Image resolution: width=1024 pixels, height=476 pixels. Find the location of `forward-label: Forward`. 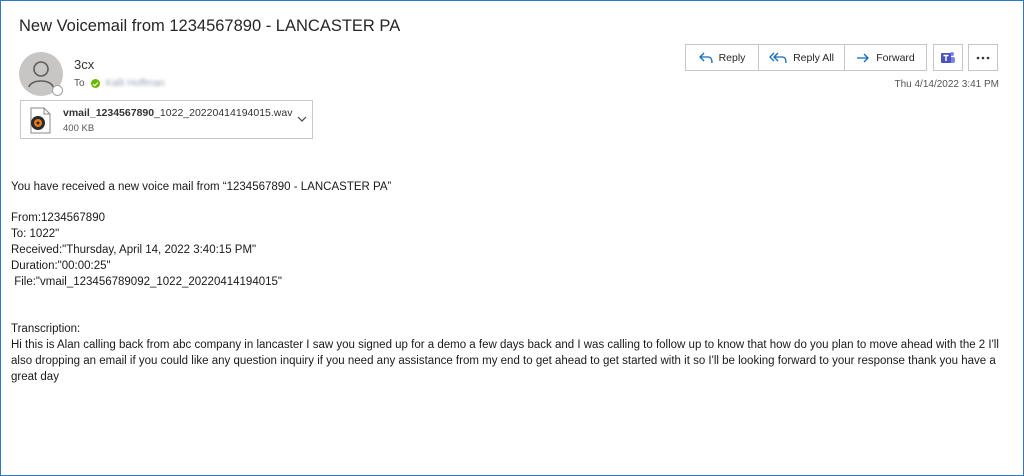

forward-label: Forward is located at coordinates (895, 57).